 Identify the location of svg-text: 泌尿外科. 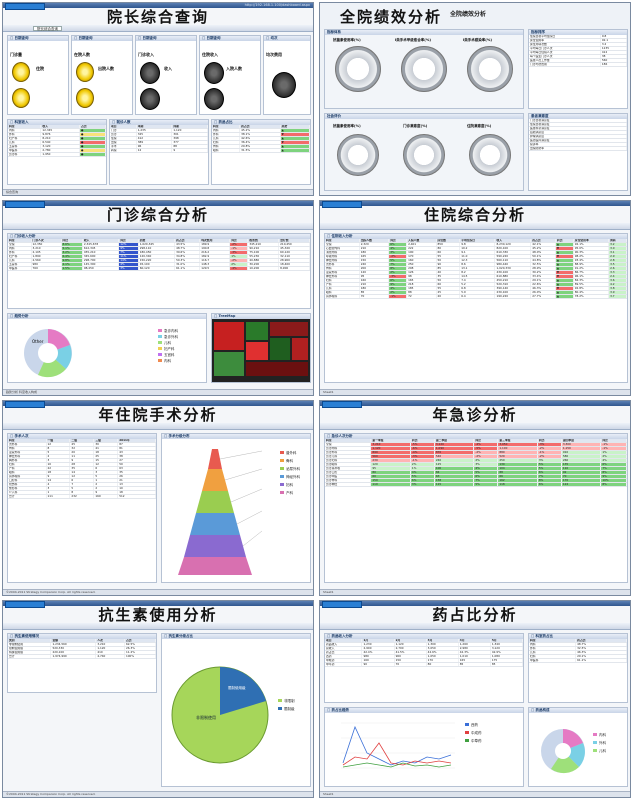
(293, 468).